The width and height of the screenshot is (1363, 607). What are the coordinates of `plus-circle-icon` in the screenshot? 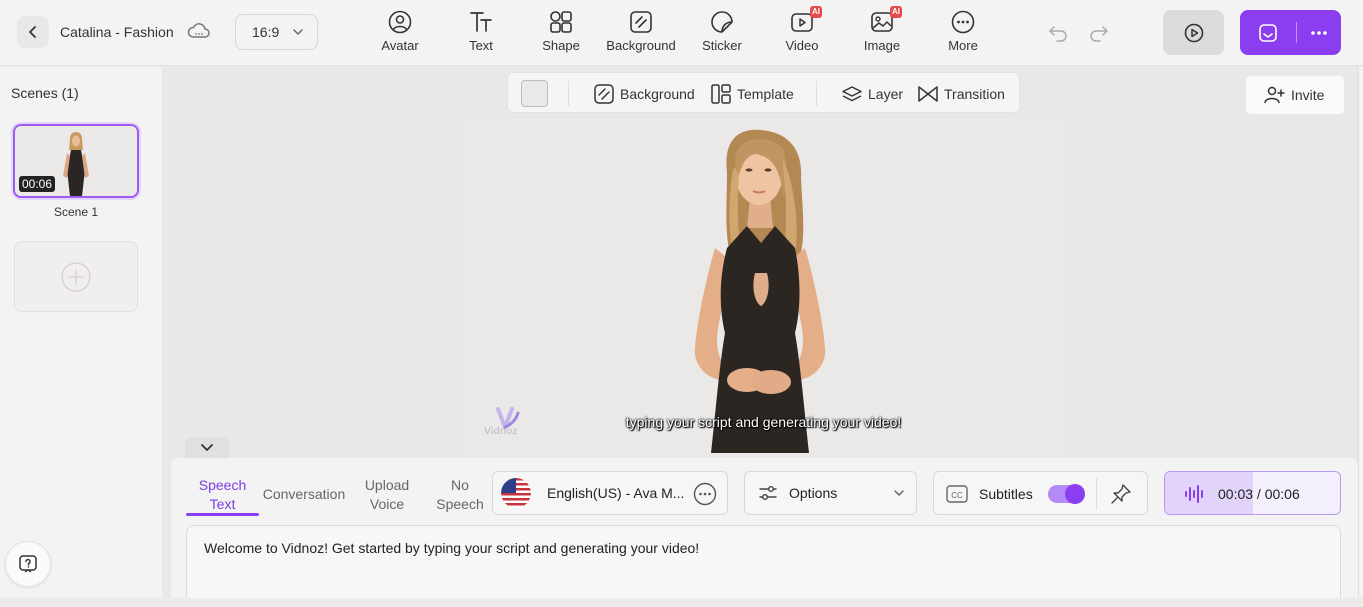 It's located at (76, 276).